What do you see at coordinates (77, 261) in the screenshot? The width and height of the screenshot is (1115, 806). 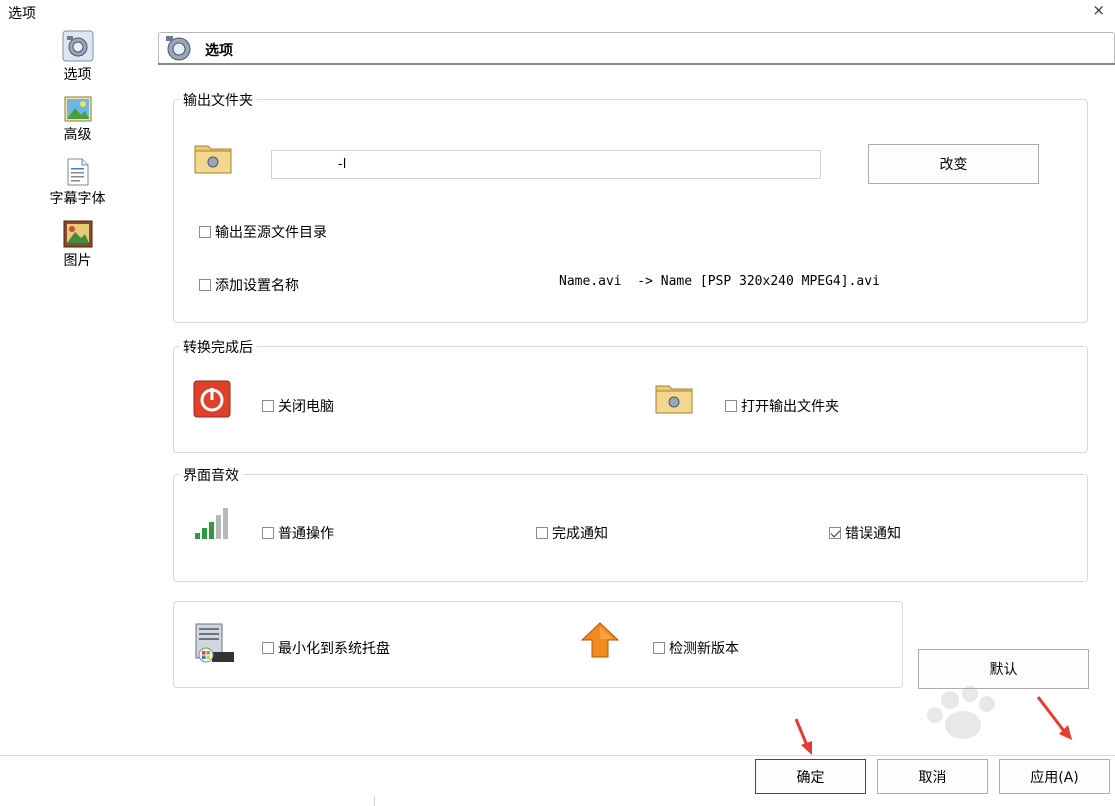 I see `sidebar-item-label: 图片` at bounding box center [77, 261].